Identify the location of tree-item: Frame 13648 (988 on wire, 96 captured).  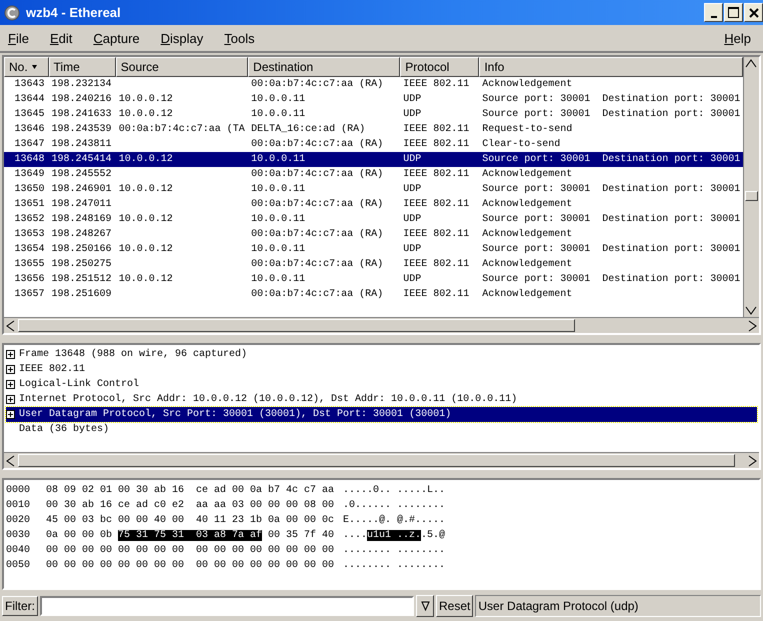
(381, 354).